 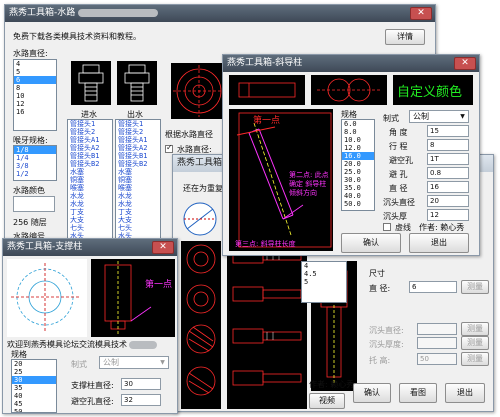 I want to click on list-item: 1/8, so click(x=35, y=150).